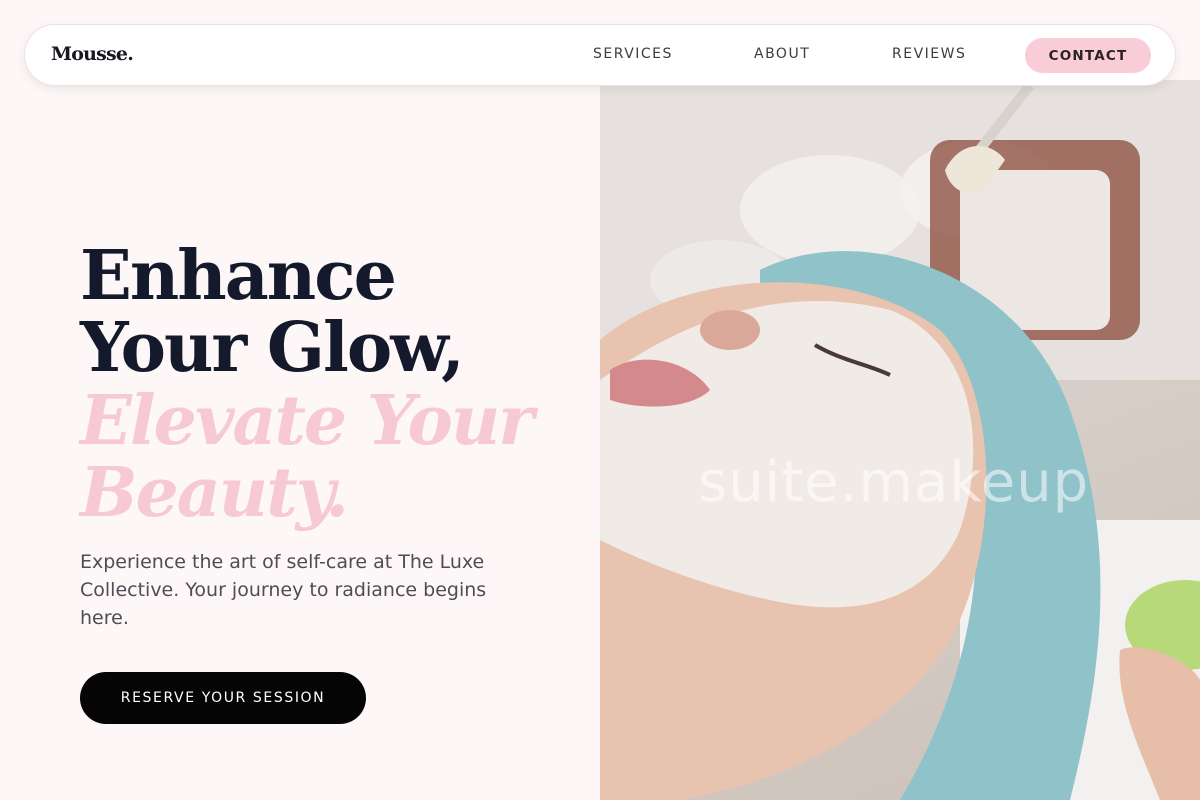 The width and height of the screenshot is (1200, 800). What do you see at coordinates (633, 54) in the screenshot?
I see `nav-link-services: SERVICES` at bounding box center [633, 54].